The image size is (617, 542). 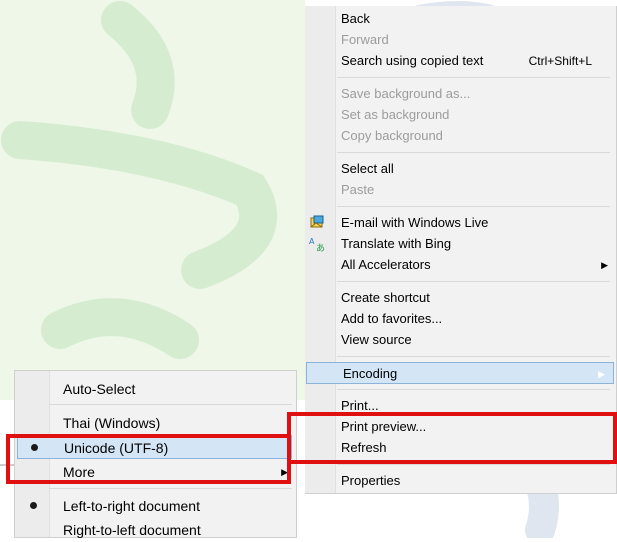 What do you see at coordinates (460, 115) in the screenshot?
I see `menu-item-set-as-background: Set as background` at bounding box center [460, 115].